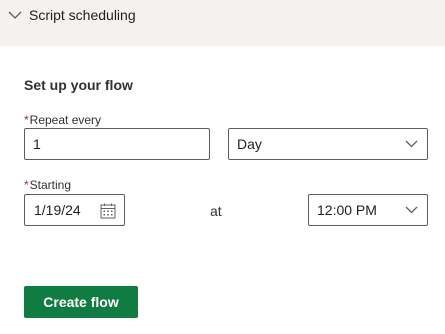  I want to click on repeat-every-label: *Repeat every, so click(62, 120).